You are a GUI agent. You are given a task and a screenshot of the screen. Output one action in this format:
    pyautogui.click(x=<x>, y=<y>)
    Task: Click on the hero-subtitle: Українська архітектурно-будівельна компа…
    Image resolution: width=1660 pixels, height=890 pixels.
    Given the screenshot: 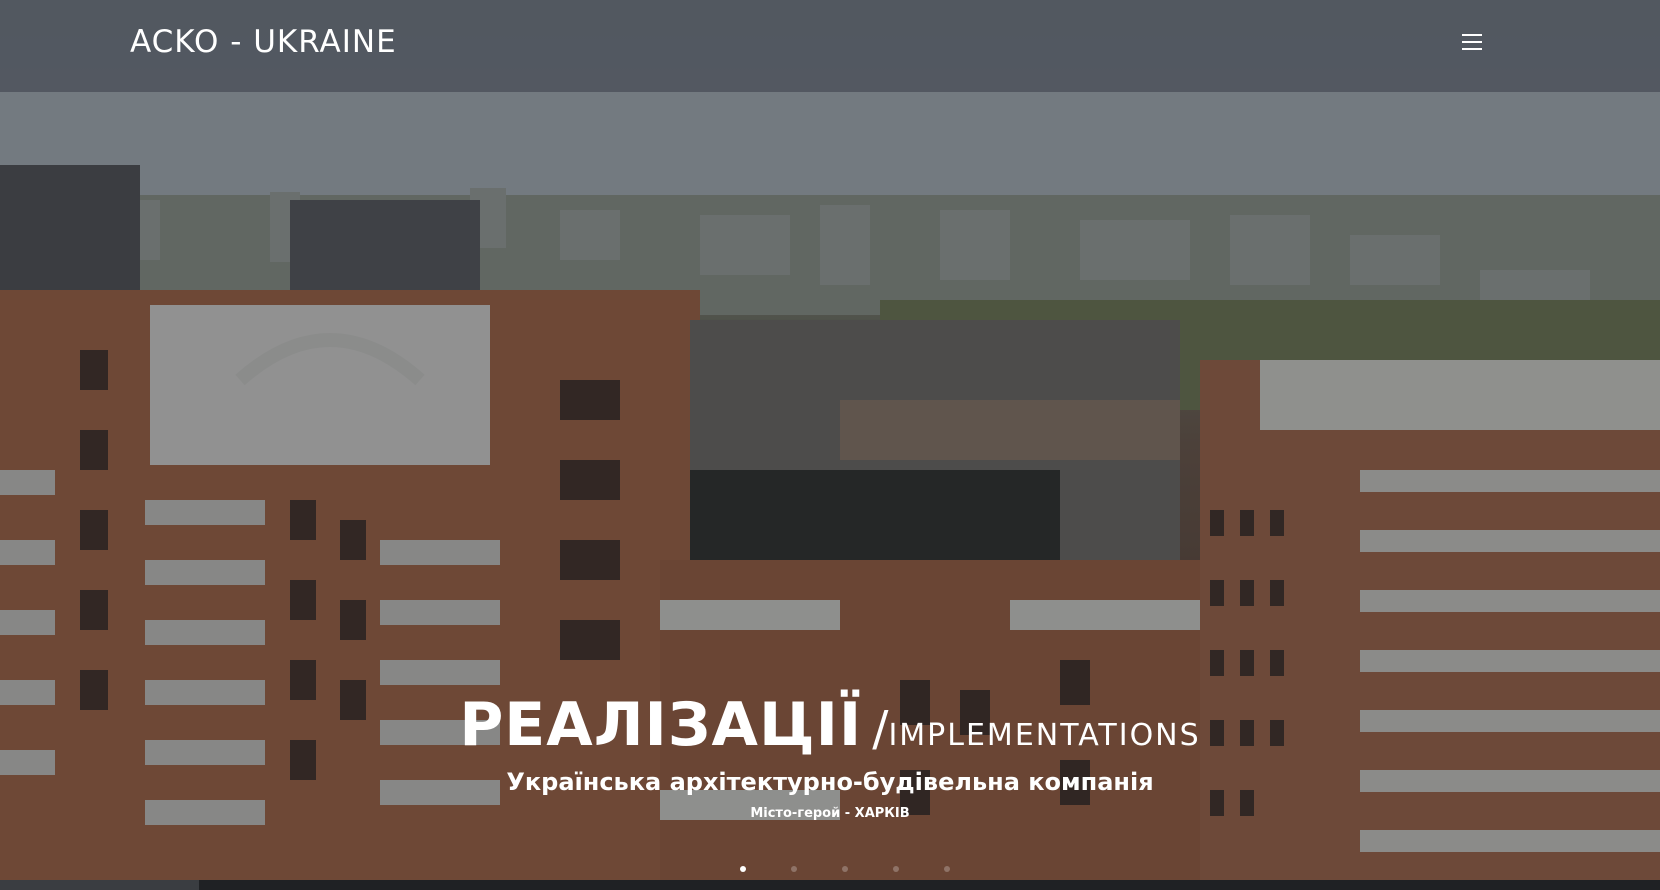 What is the action you would take?
    pyautogui.click(x=830, y=782)
    